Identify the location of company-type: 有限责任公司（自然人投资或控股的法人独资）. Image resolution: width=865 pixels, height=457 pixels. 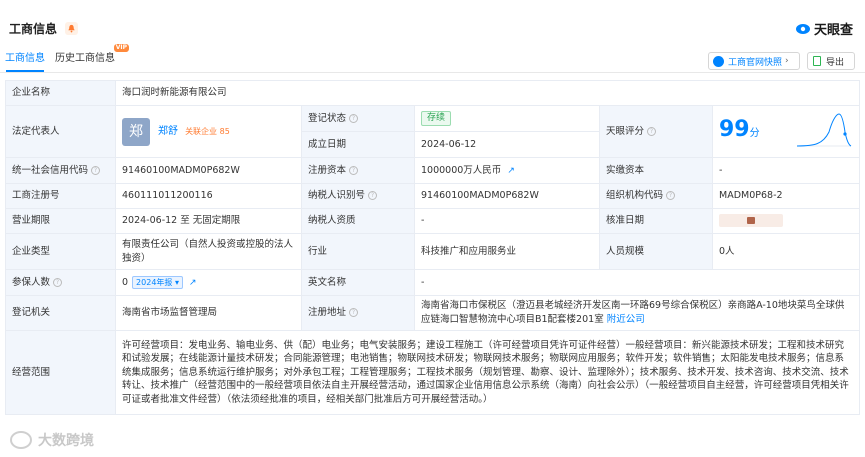
(208, 251).